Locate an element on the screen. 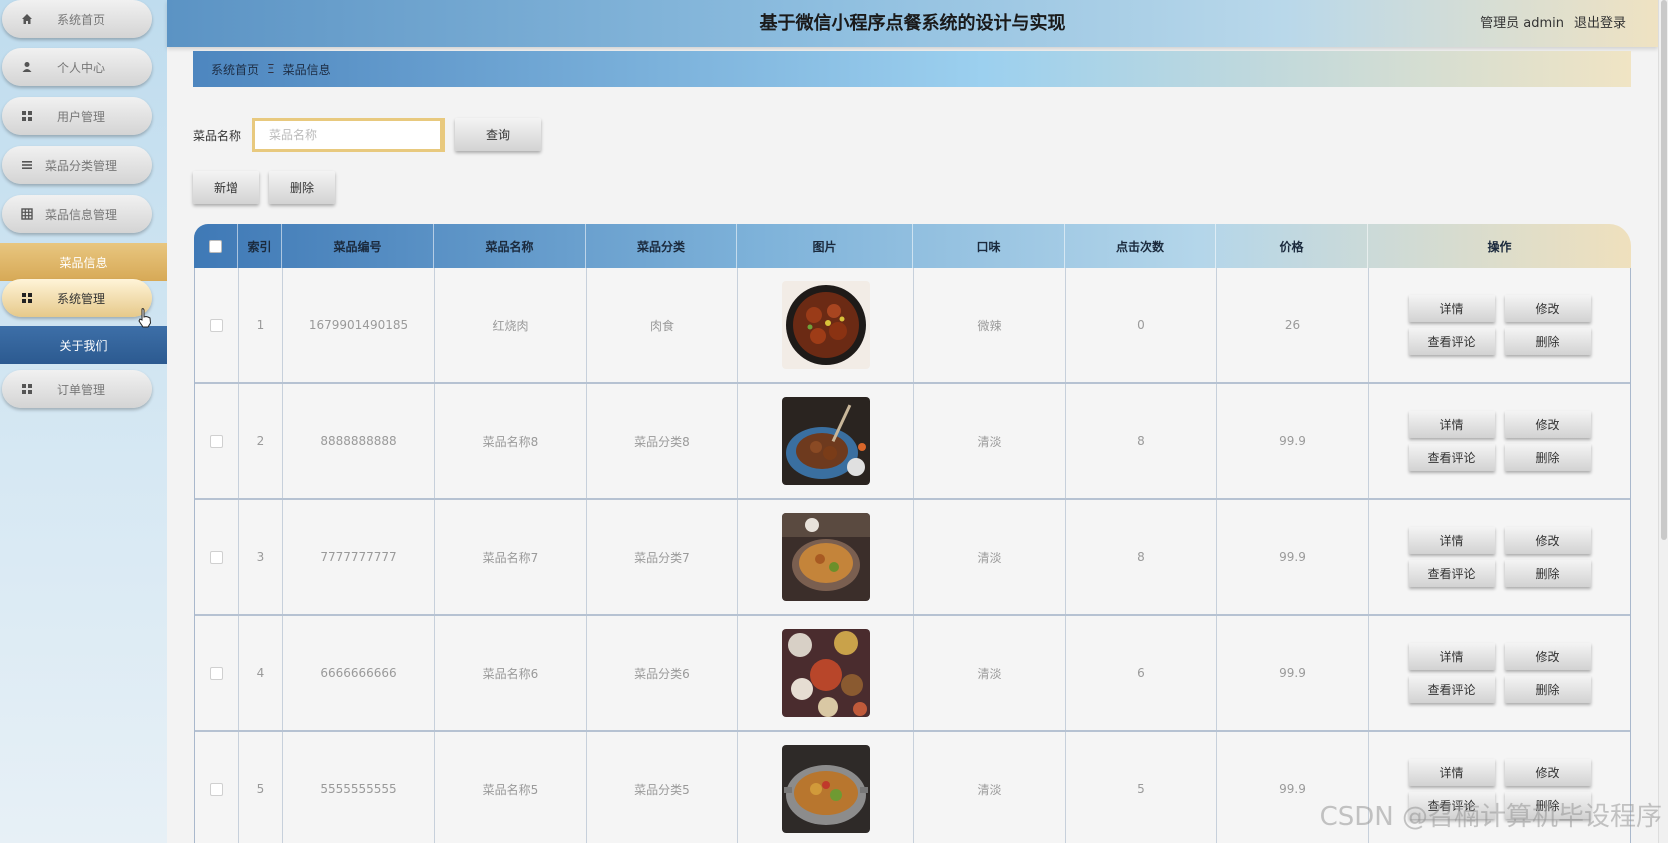 Image resolution: width=1668 pixels, height=843 pixels. column-header: 图片 is located at coordinates (825, 246).